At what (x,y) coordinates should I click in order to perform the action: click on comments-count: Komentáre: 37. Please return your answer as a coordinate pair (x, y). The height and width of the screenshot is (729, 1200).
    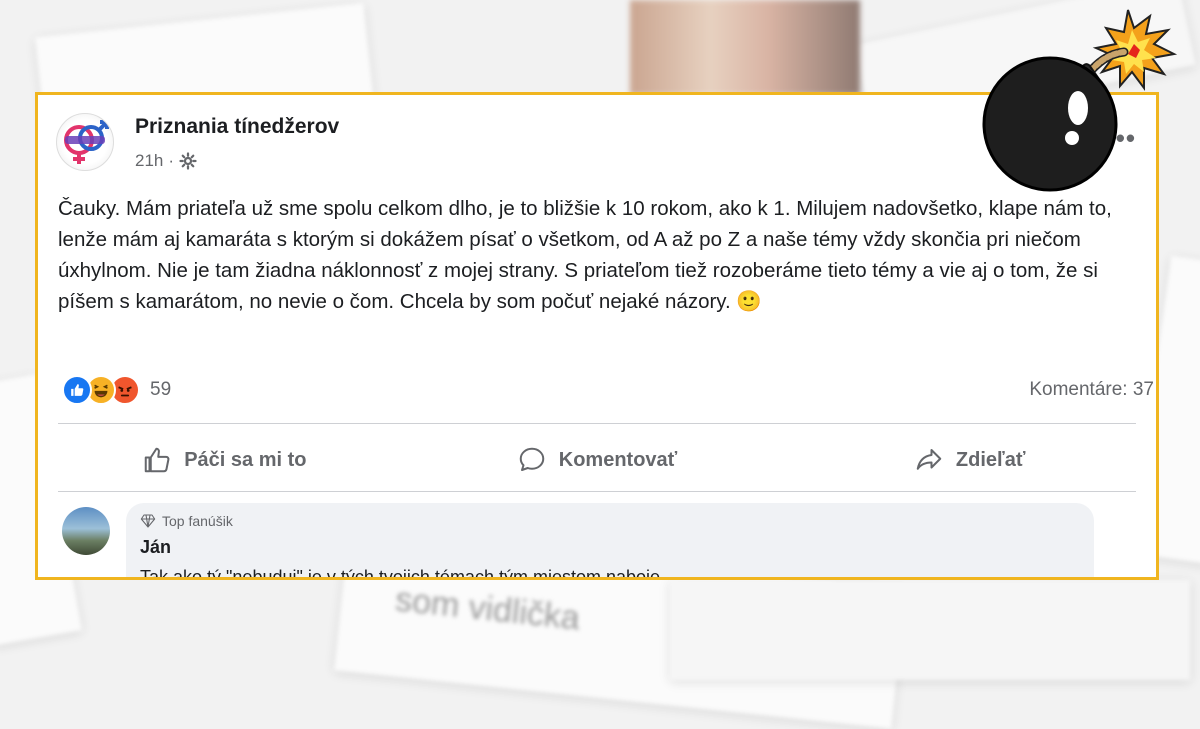
    Looking at the image, I should click on (1091, 390).